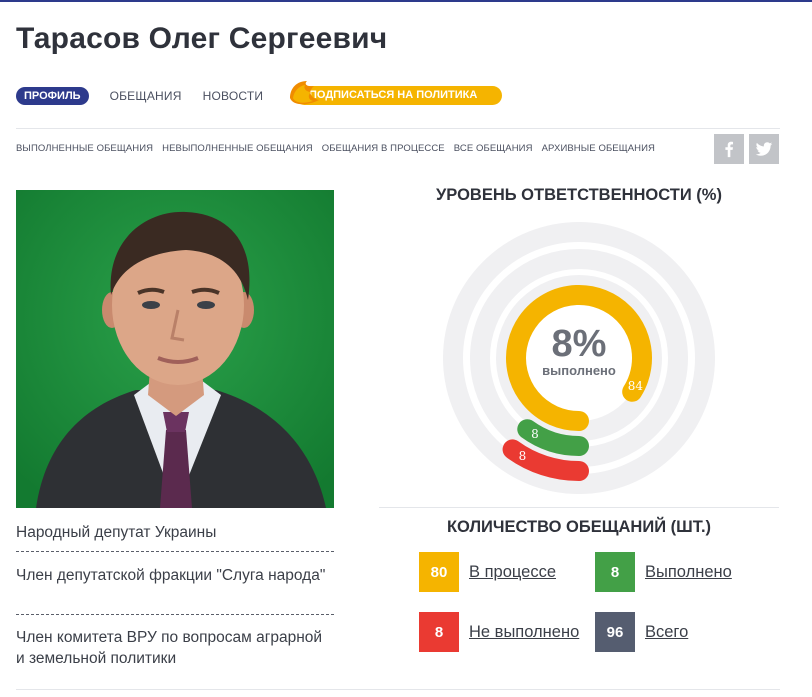  What do you see at coordinates (171, 575) in the screenshot?
I see `role-text: Член депутатской фракции "Слуга народа"` at bounding box center [171, 575].